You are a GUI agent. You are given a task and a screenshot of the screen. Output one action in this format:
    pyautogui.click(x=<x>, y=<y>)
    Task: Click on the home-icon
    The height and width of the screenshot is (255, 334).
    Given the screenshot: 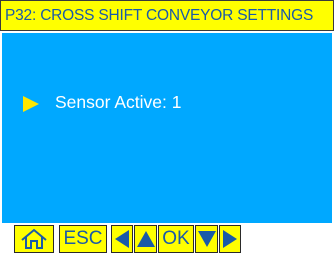 What is the action you would take?
    pyautogui.click(x=34, y=238)
    